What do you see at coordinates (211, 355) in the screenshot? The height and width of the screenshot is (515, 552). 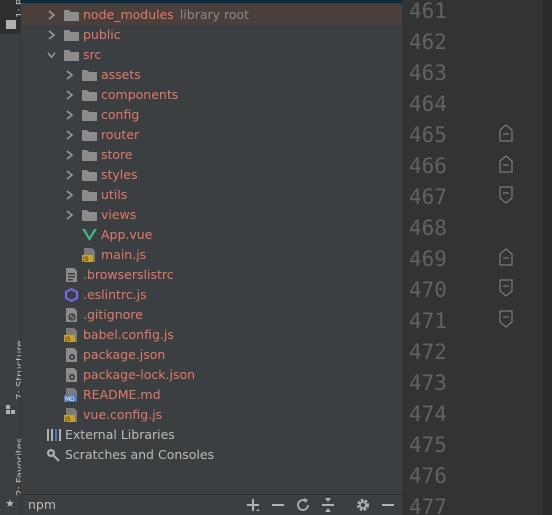 I see `tree-row-file: package.json` at bounding box center [211, 355].